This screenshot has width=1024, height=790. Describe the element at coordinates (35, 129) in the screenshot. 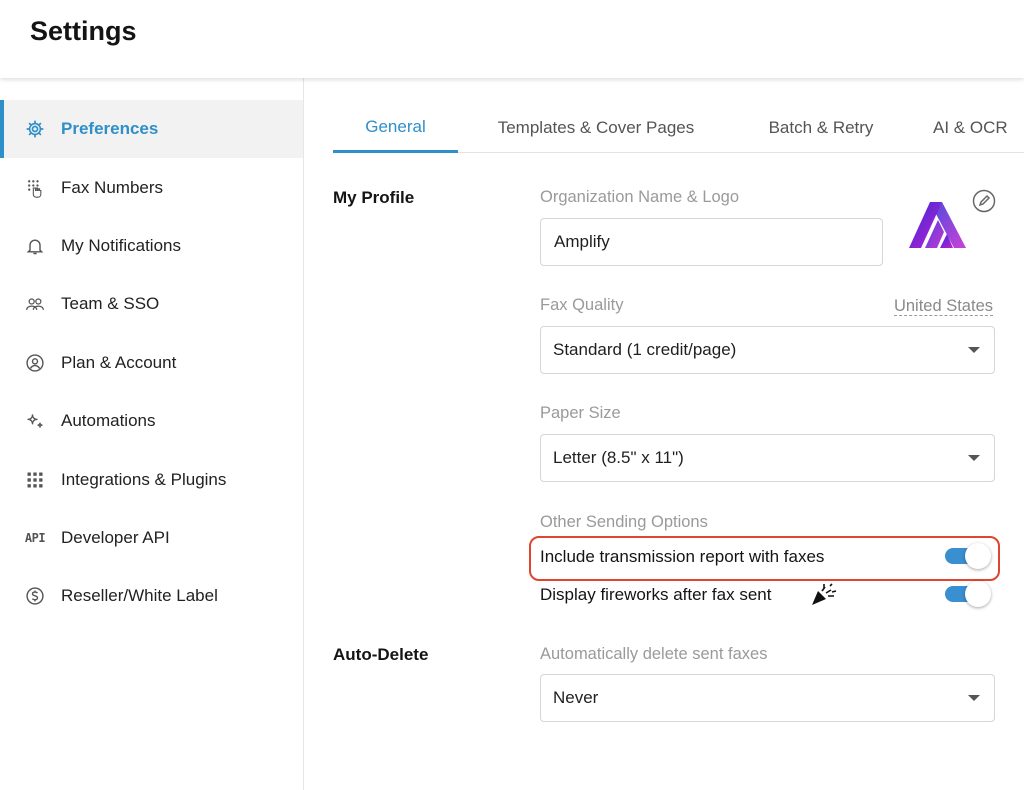

I see `gear-icon` at that location.